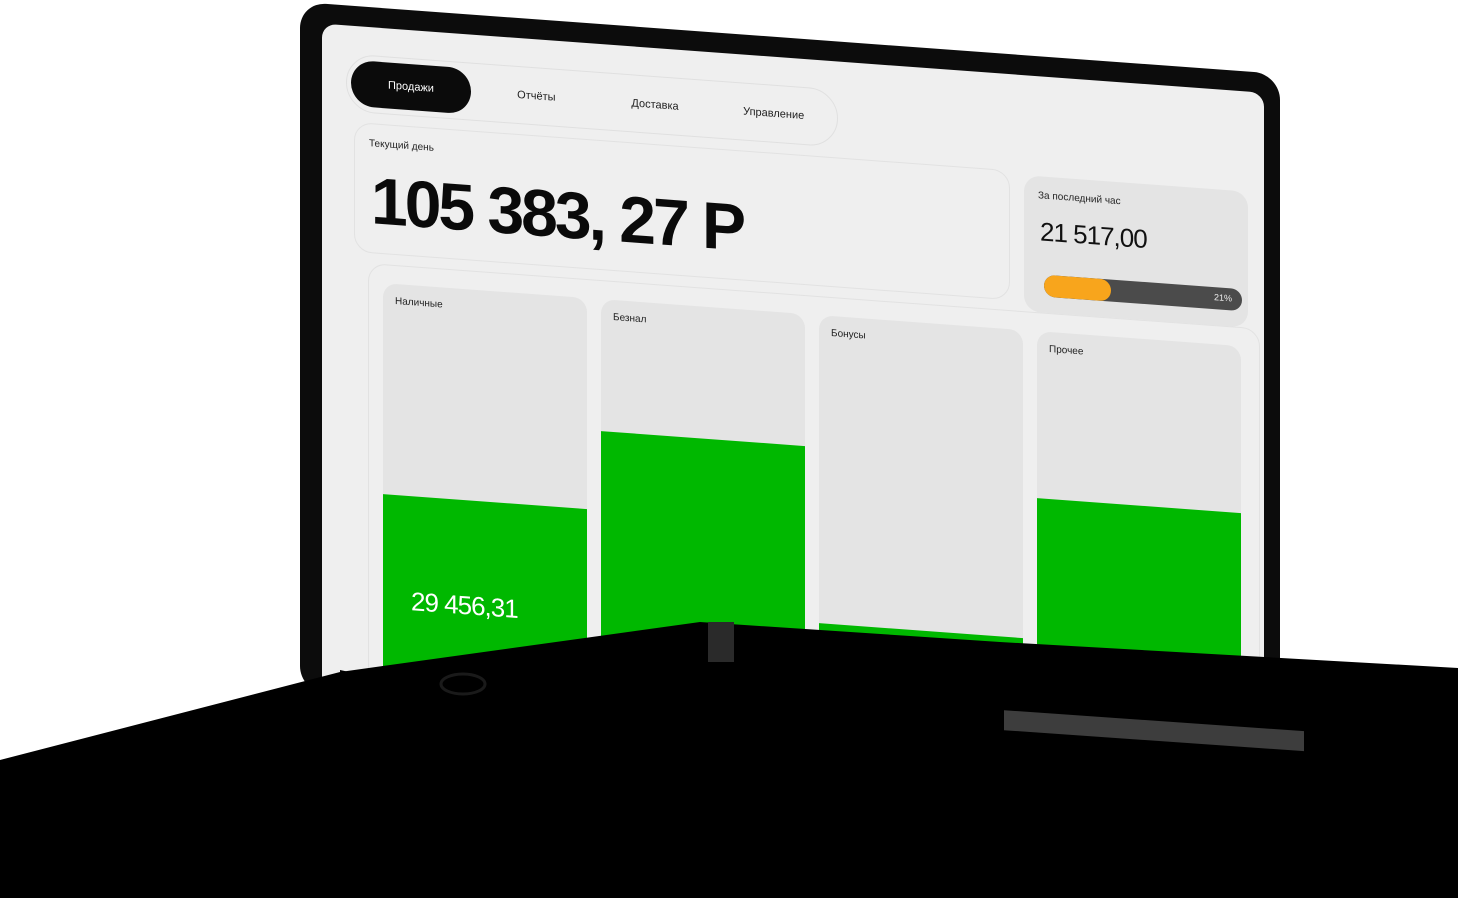 The image size is (1458, 898). Describe the element at coordinates (630, 318) in the screenshot. I see `payment-label-cashless: Безнал` at that location.